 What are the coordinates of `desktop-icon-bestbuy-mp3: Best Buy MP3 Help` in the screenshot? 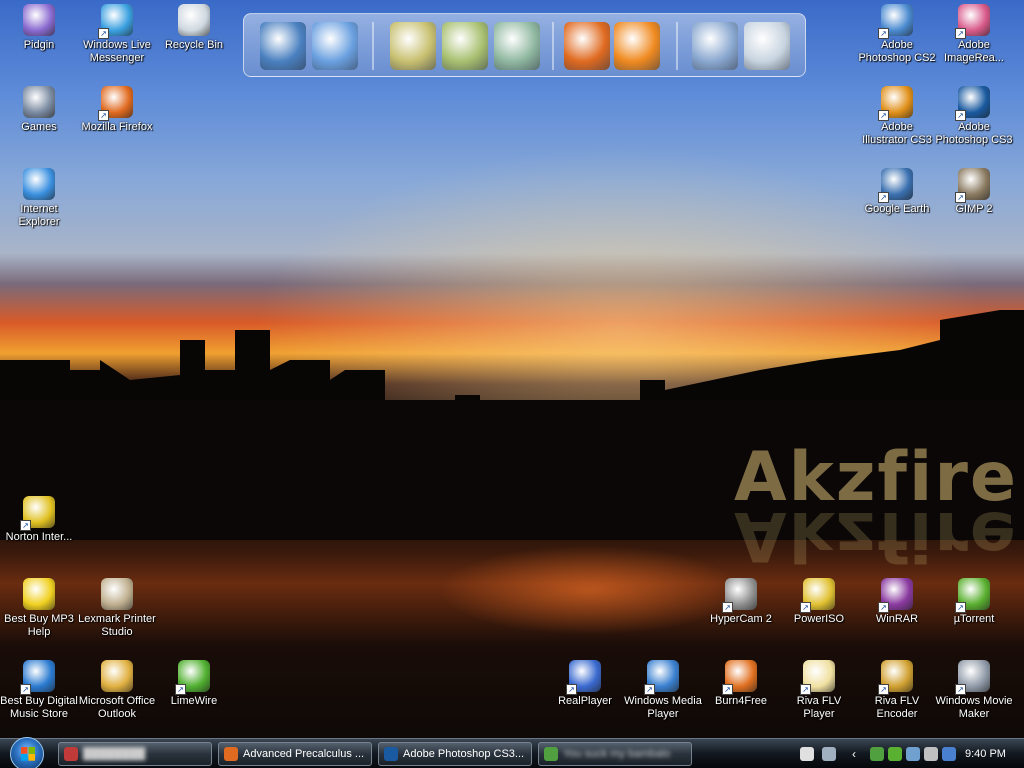 It's located at (39, 608).